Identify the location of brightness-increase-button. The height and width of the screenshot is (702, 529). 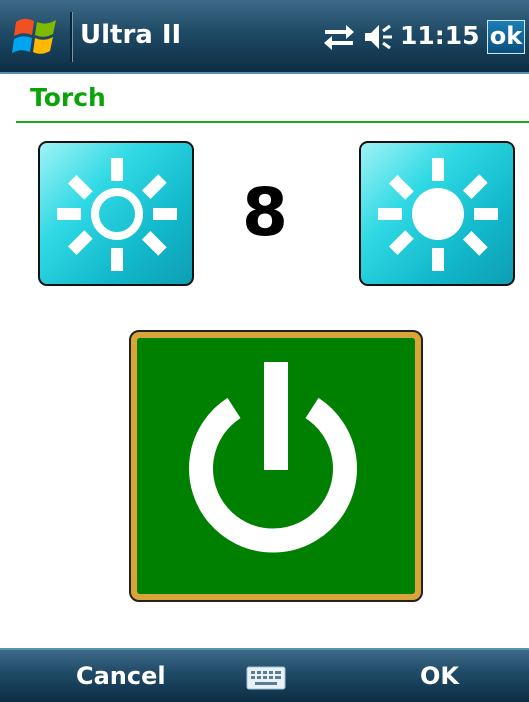
(437, 213).